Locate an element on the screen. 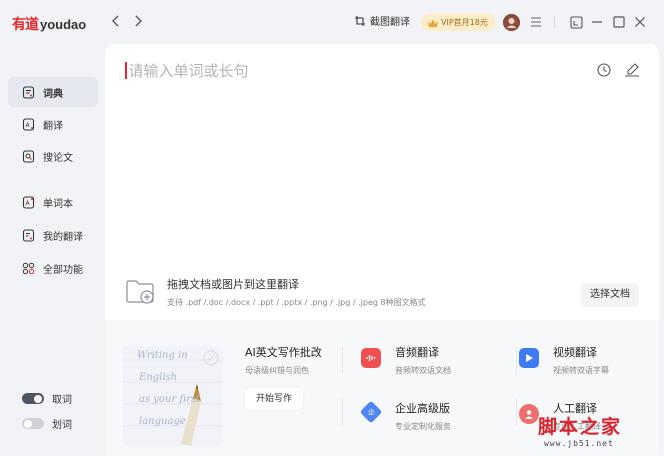 This screenshot has width=664, height=456. toggle-label: 划词 is located at coordinates (62, 425).